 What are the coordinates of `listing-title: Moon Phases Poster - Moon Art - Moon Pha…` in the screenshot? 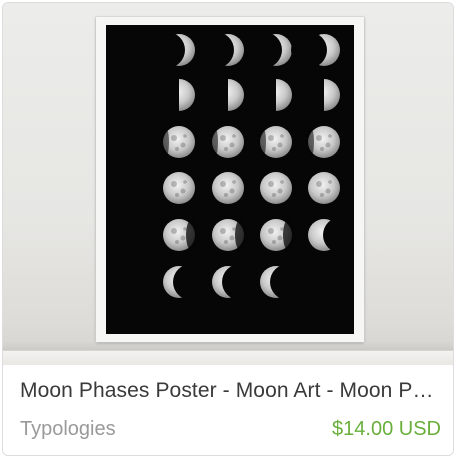 It's located at (230, 391).